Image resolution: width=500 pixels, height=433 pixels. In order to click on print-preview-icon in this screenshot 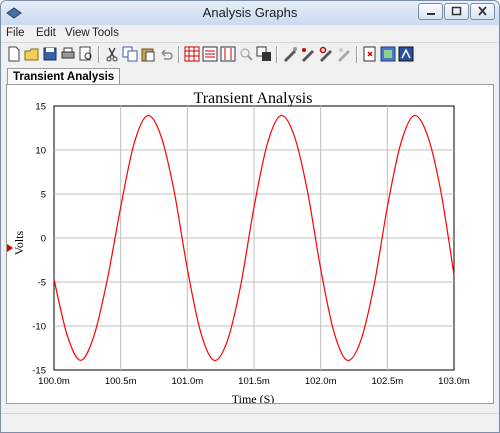, I will do `click(86, 54)`.